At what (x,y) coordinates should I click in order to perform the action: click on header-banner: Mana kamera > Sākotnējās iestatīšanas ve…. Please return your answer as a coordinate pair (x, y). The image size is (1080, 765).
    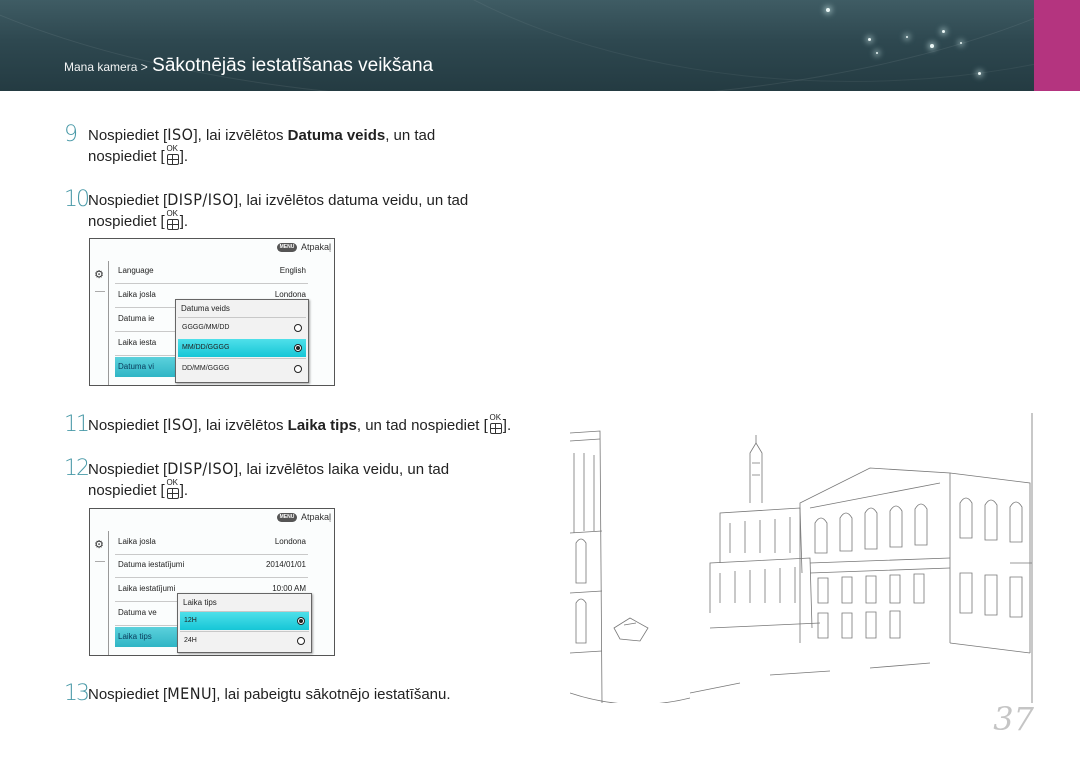
    Looking at the image, I should click on (540, 45).